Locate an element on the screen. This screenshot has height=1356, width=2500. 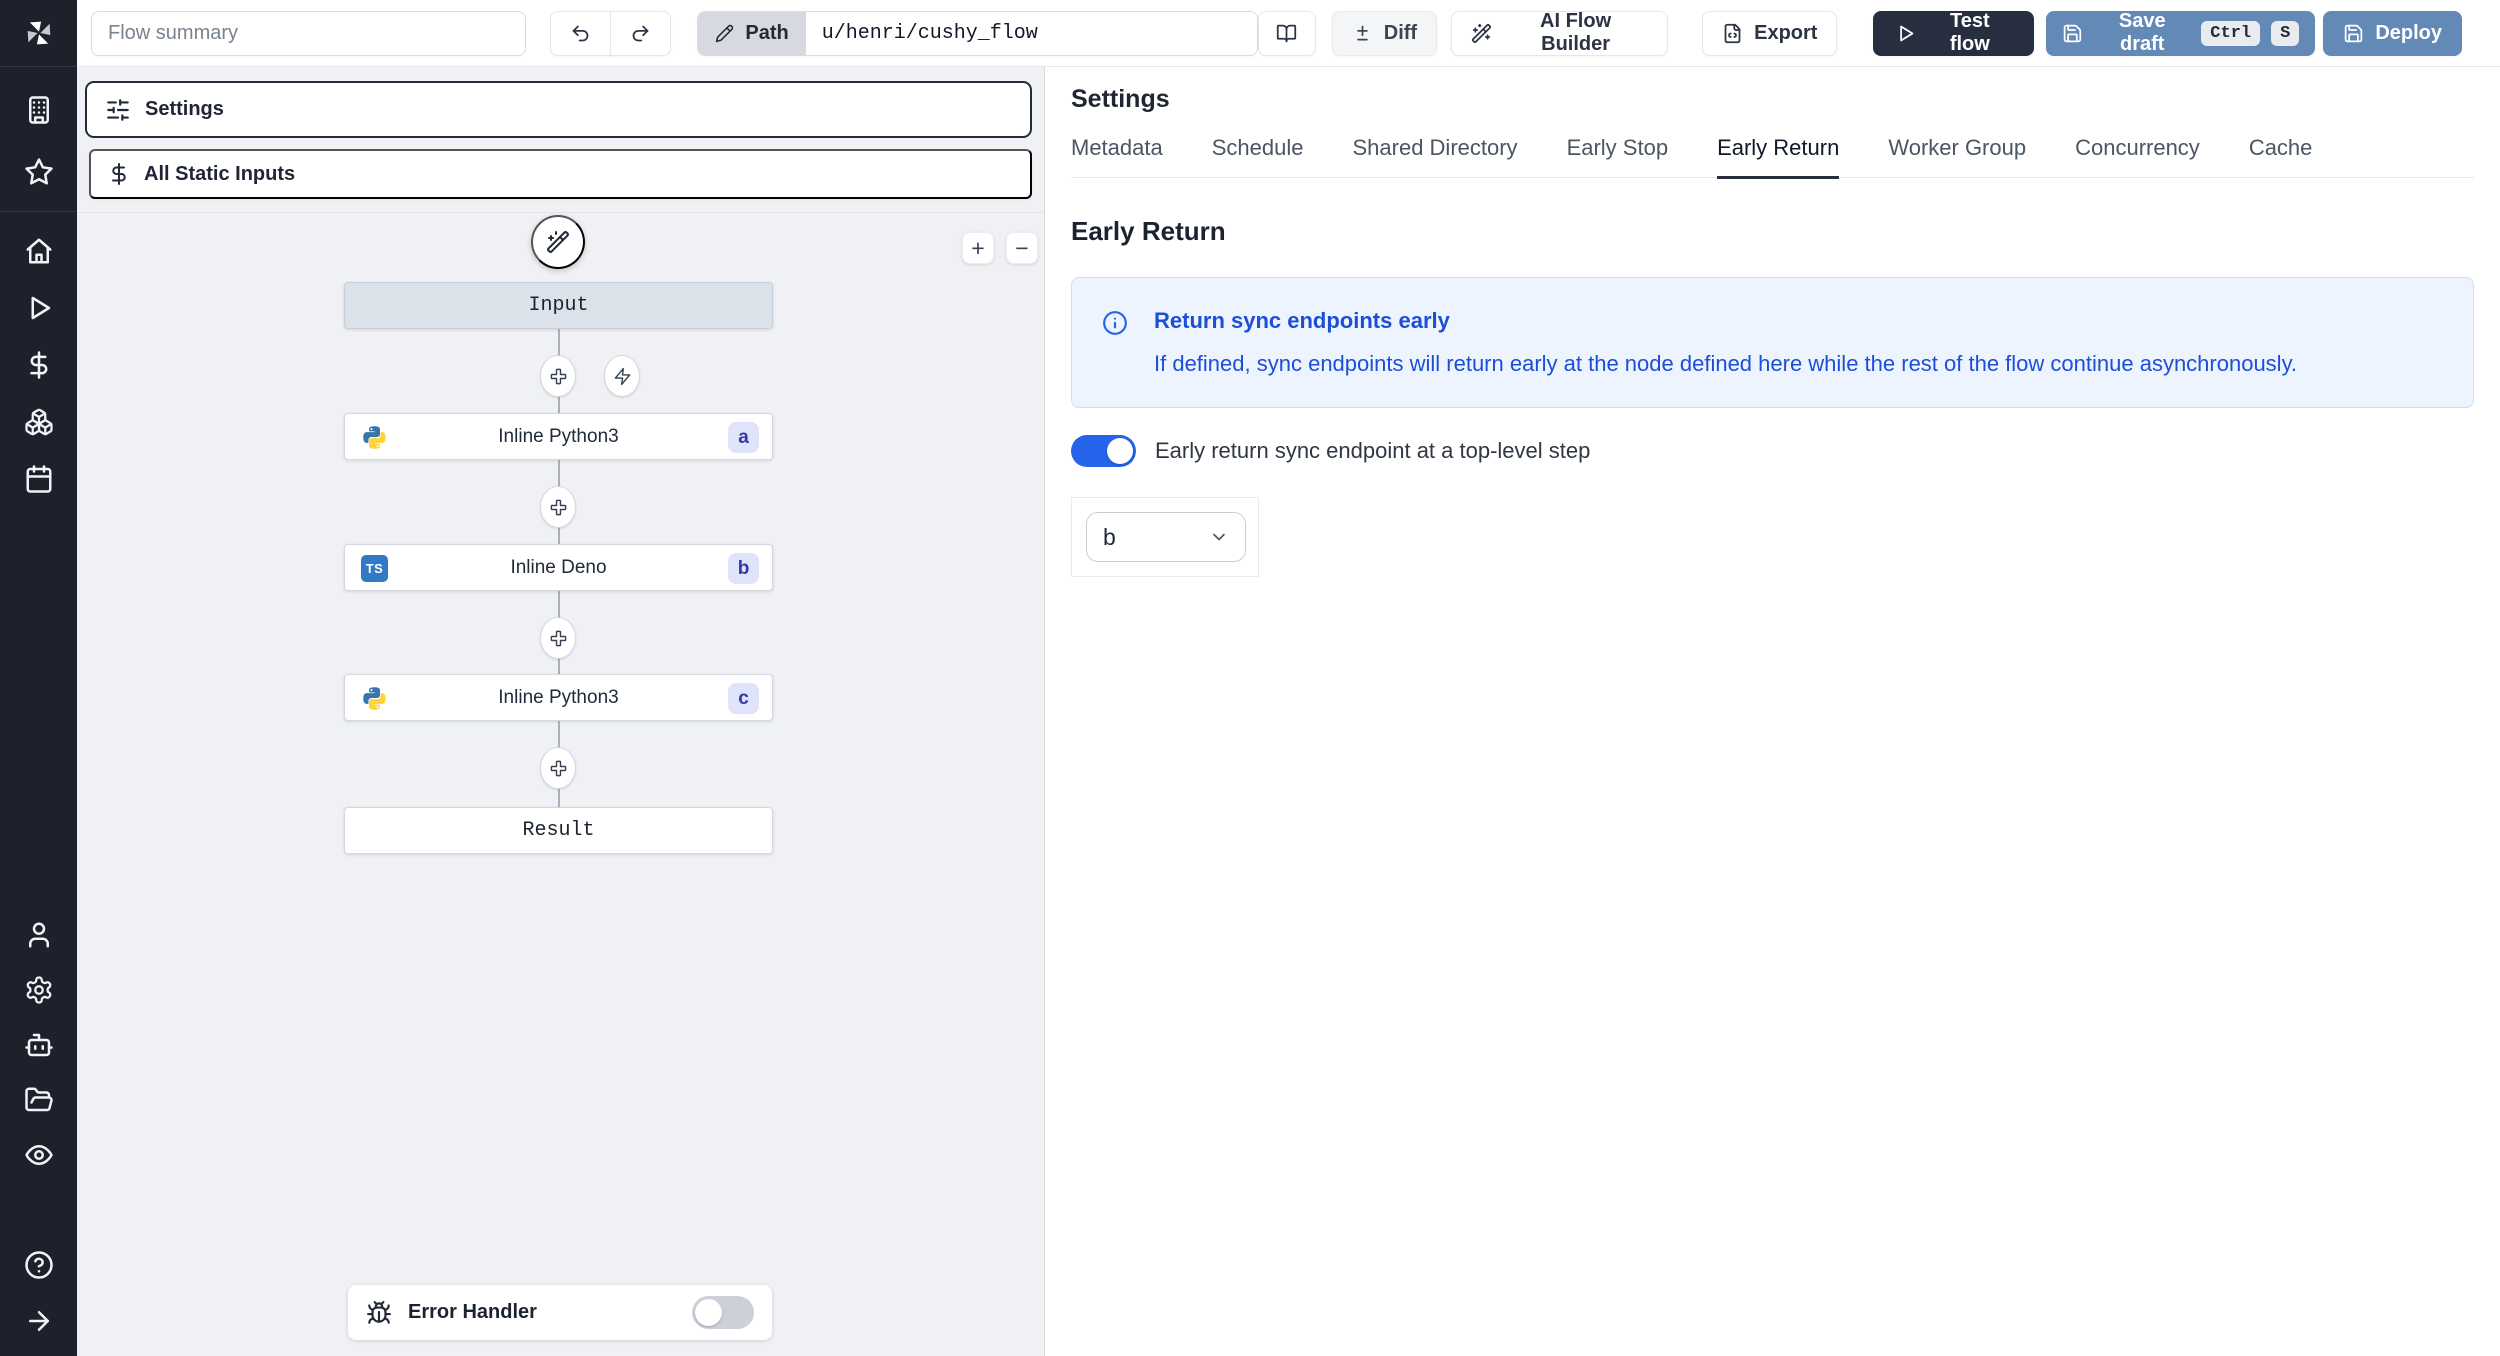
bug-icon is located at coordinates (379, 1312).